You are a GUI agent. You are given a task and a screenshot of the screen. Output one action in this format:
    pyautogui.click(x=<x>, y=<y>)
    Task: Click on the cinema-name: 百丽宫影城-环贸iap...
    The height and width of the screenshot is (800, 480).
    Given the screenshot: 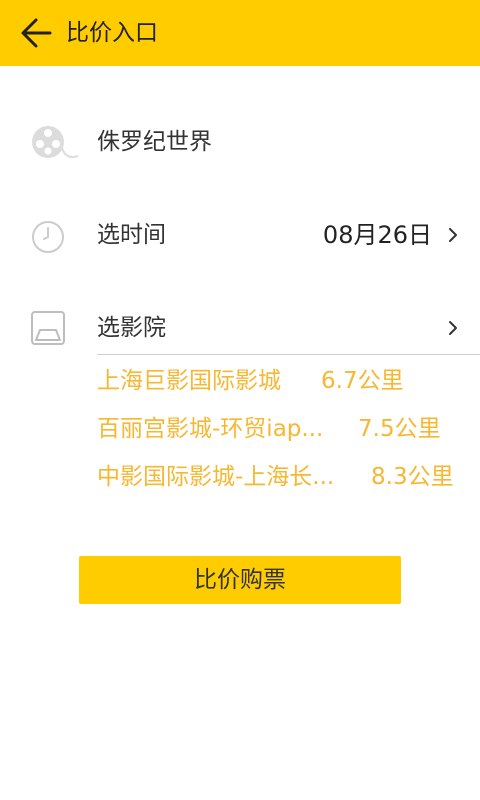 What is the action you would take?
    pyautogui.click(x=210, y=429)
    